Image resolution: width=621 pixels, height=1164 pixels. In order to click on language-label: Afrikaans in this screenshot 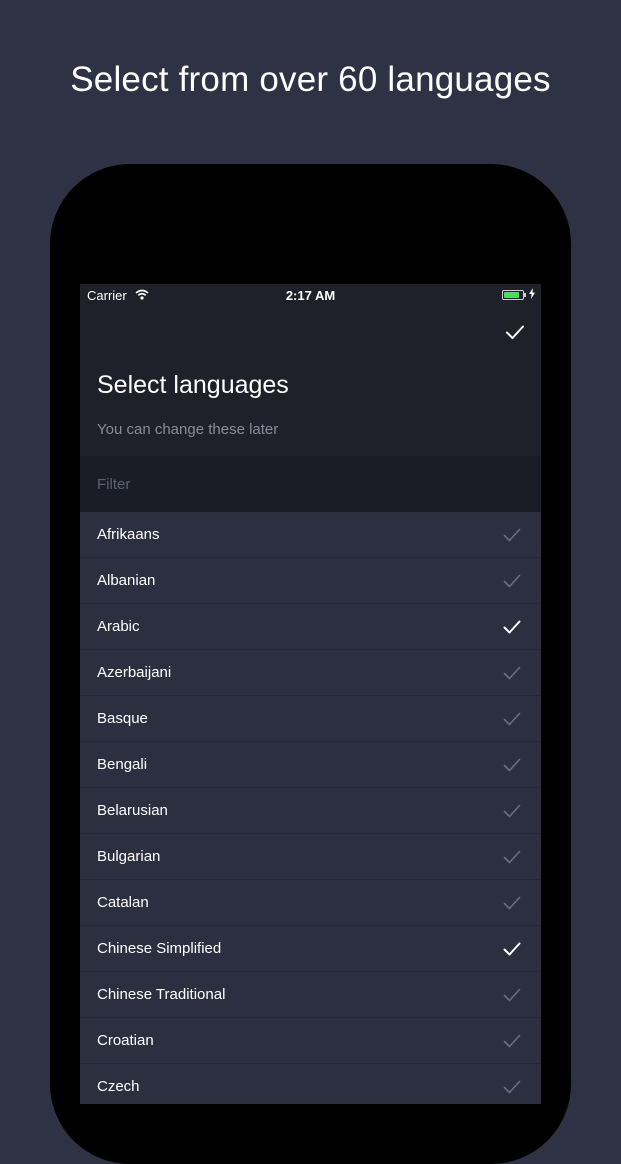, I will do `click(128, 534)`.